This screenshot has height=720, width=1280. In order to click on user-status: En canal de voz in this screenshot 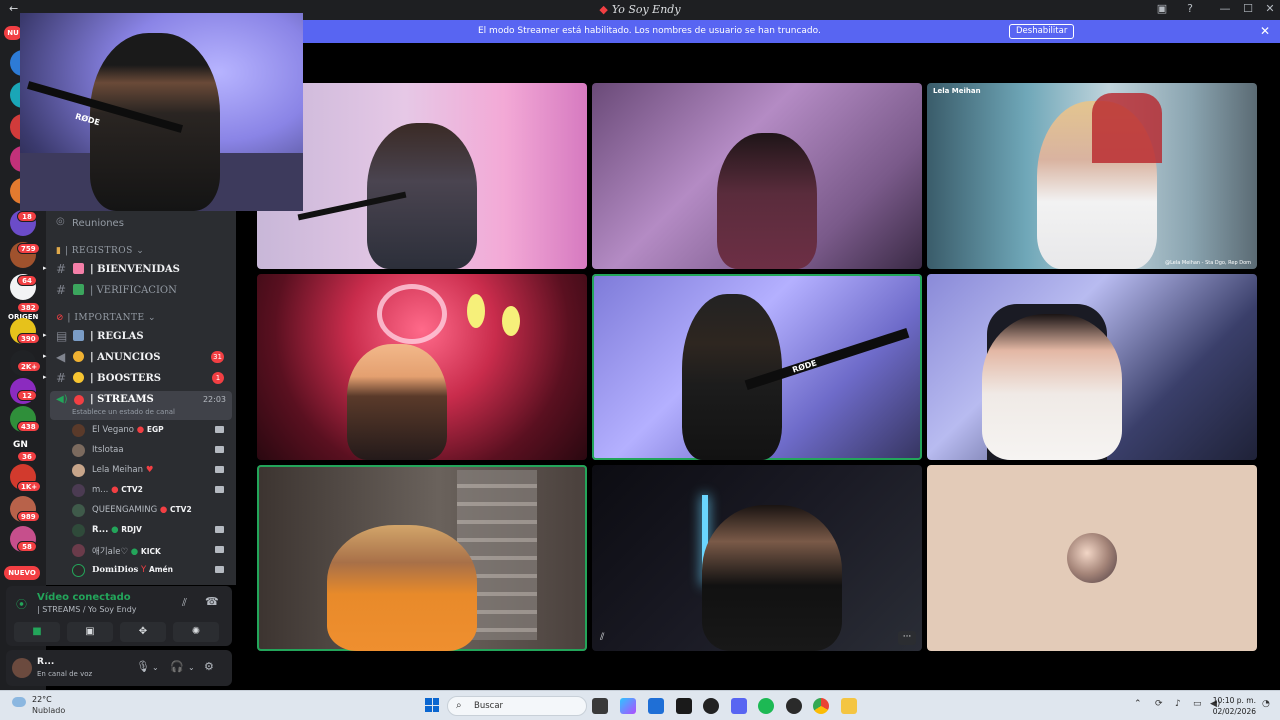, I will do `click(65, 674)`.